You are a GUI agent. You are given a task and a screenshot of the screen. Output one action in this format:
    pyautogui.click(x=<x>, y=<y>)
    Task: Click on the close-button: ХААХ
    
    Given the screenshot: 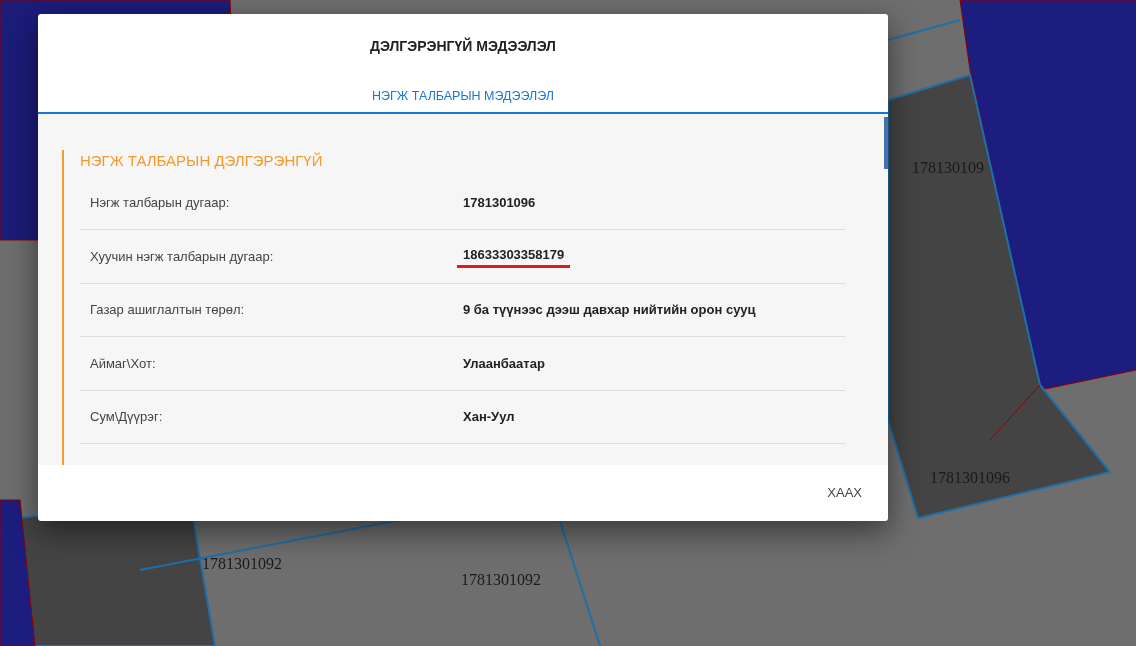 What is the action you would take?
    pyautogui.click(x=844, y=493)
    